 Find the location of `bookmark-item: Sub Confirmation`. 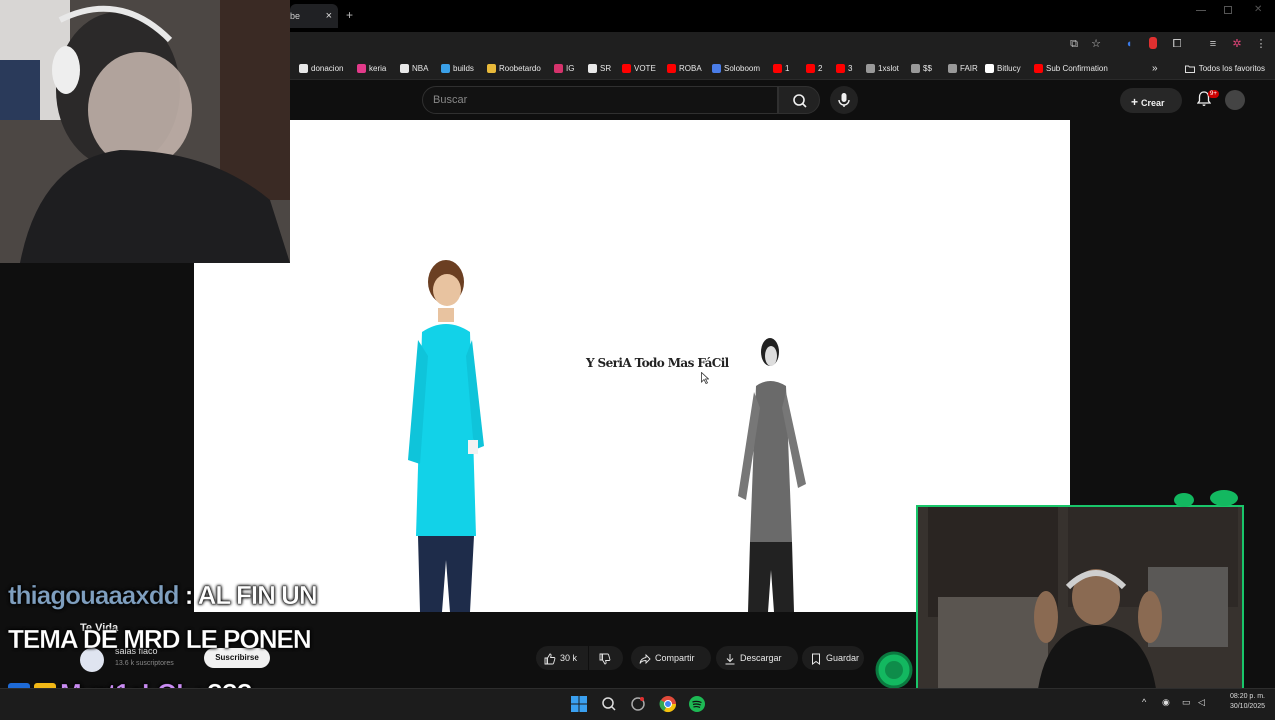

bookmark-item: Sub Confirmation is located at coordinates (1071, 68).